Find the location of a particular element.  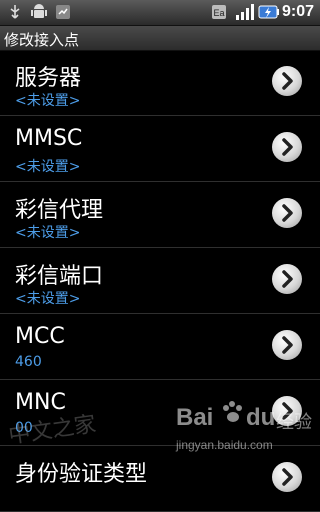

list-item-mmsc: MMSC <未设置> is located at coordinates (160, 149).